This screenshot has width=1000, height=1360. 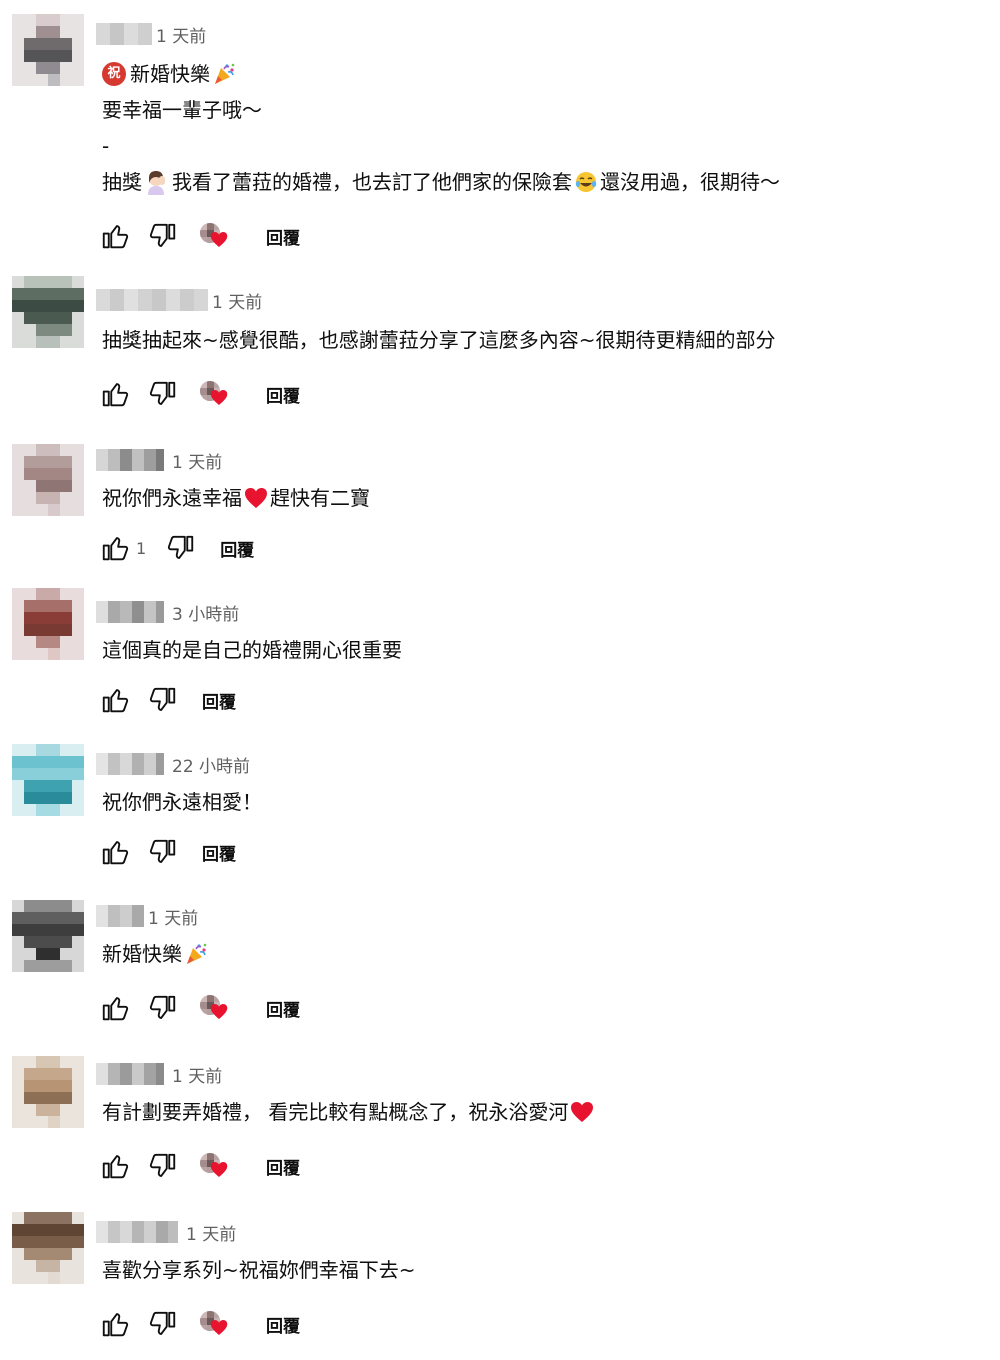 What do you see at coordinates (156, 954) in the screenshot?
I see `comment-text: 新婚快樂` at bounding box center [156, 954].